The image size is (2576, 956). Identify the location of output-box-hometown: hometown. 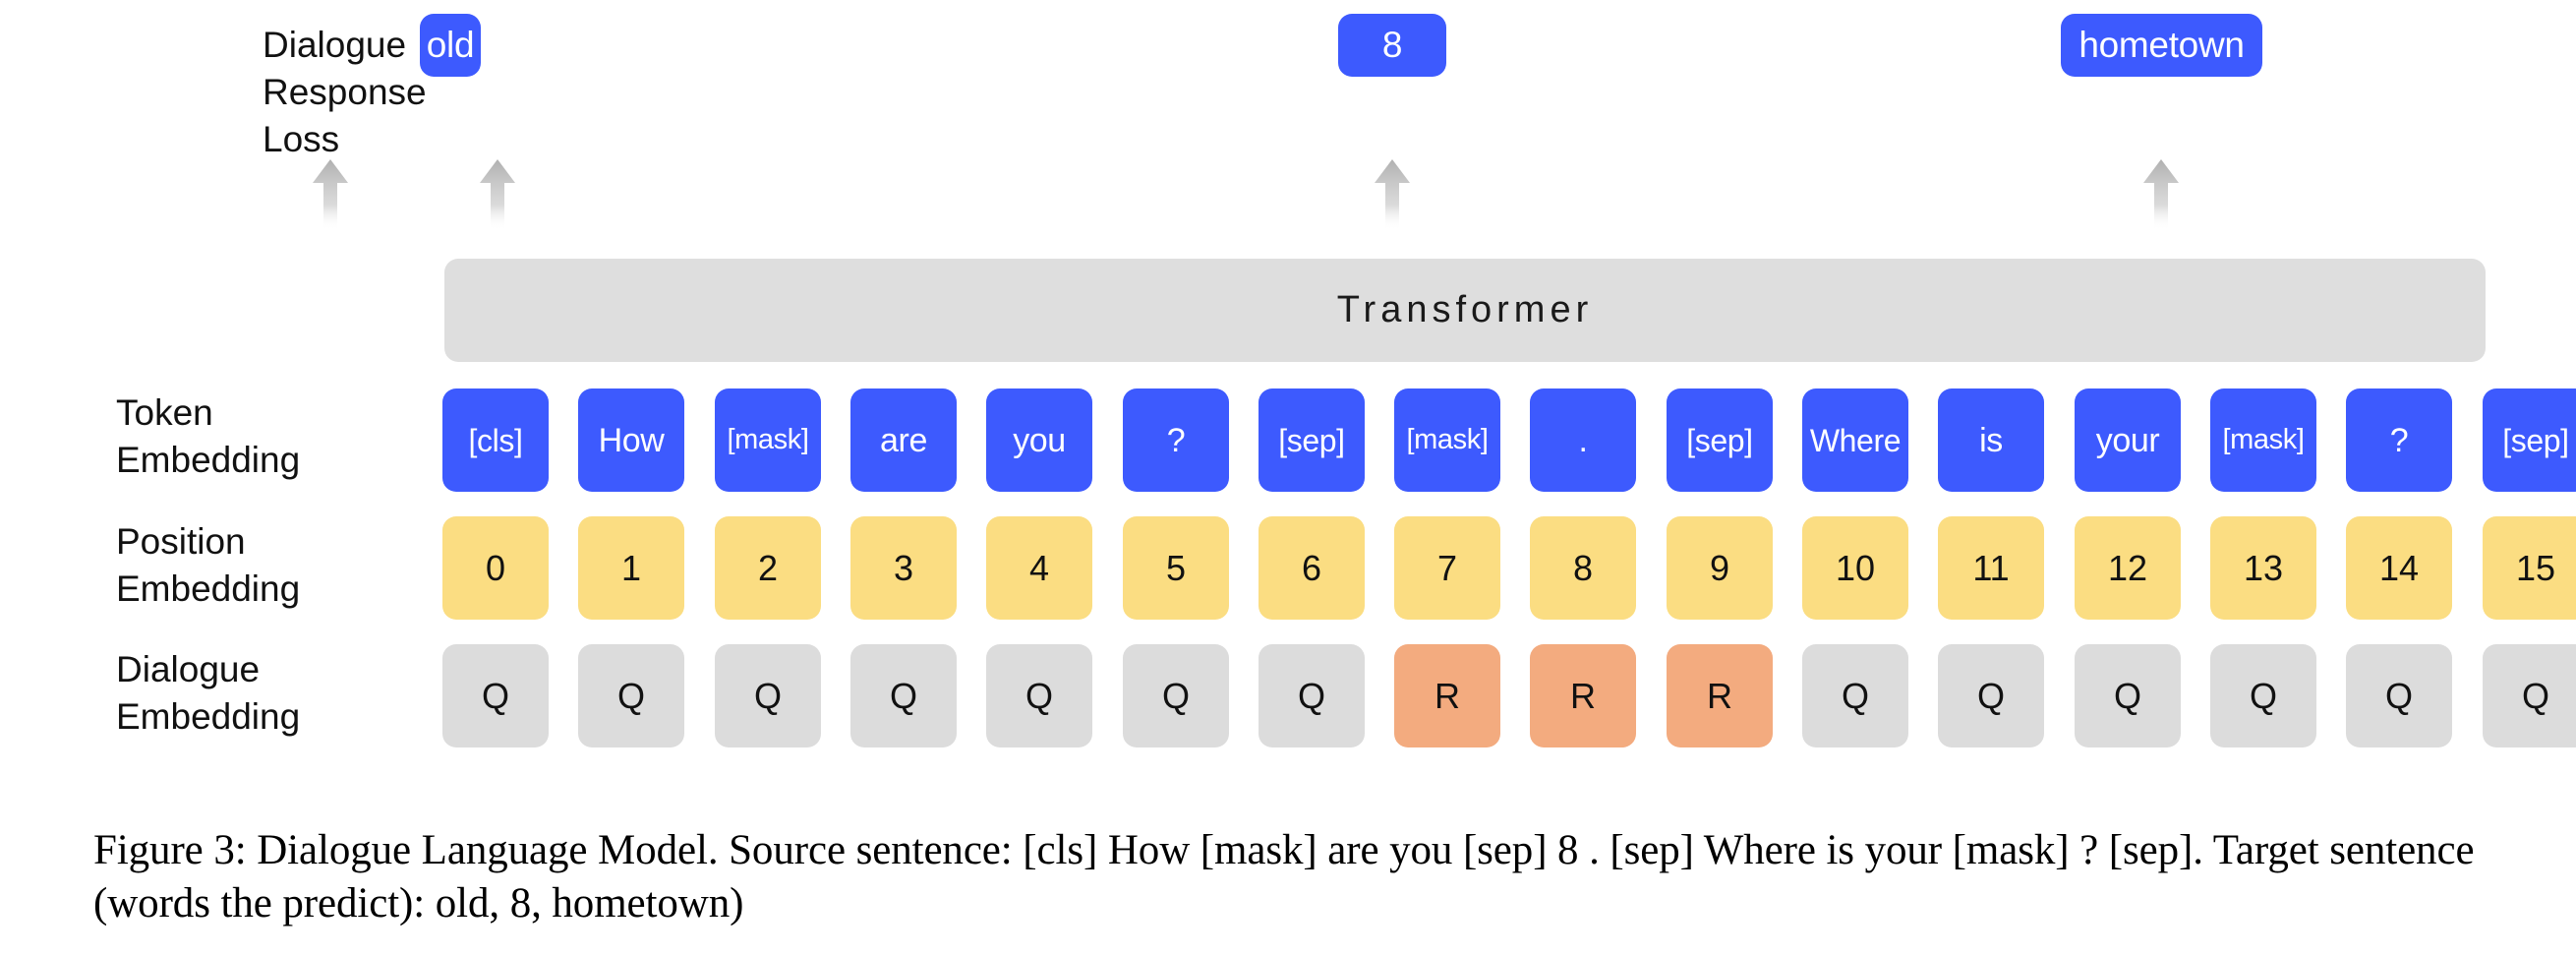
(2161, 45).